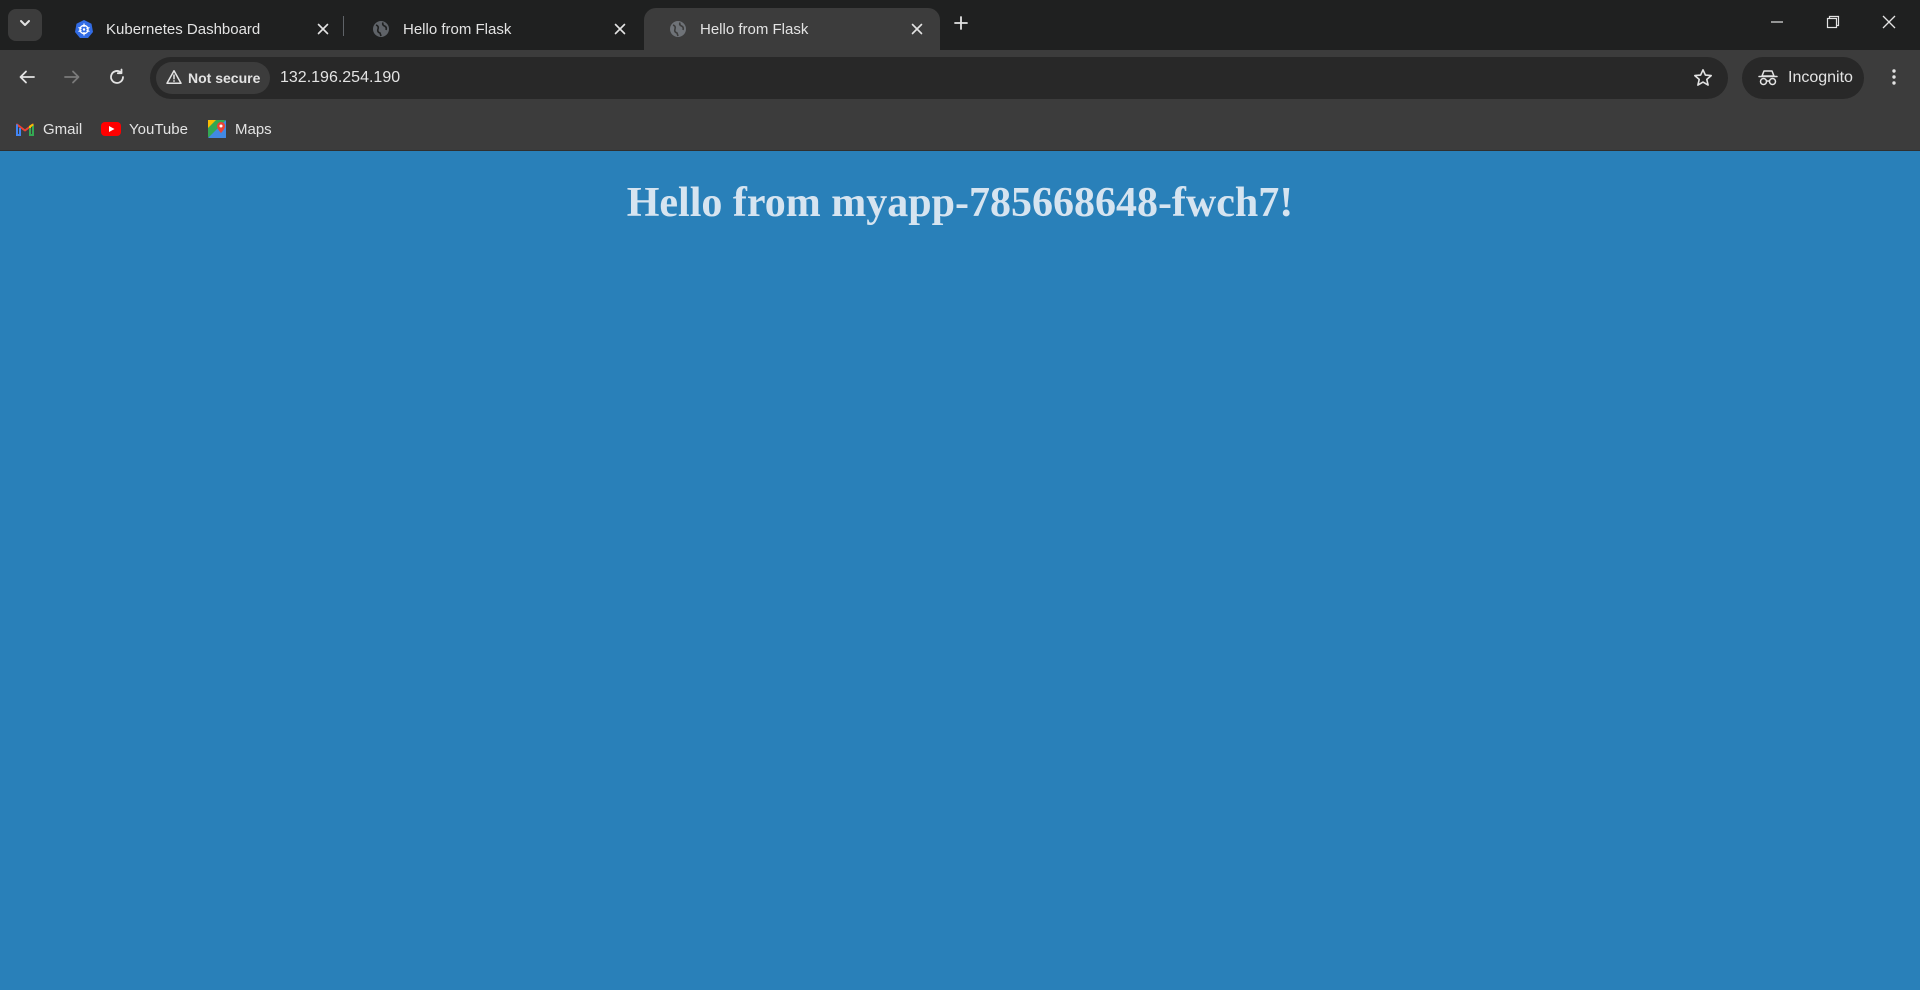 The image size is (1920, 990). Describe the element at coordinates (960, 203) in the screenshot. I see `page-heading: Hello from myapp-785668648-fwch7!` at that location.